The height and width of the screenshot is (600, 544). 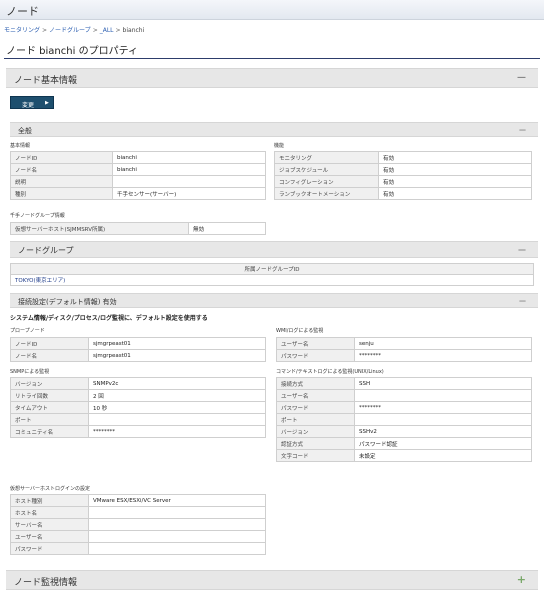 I want to click on node-group-link: TOKYO(東京エリア), so click(x=40, y=281).